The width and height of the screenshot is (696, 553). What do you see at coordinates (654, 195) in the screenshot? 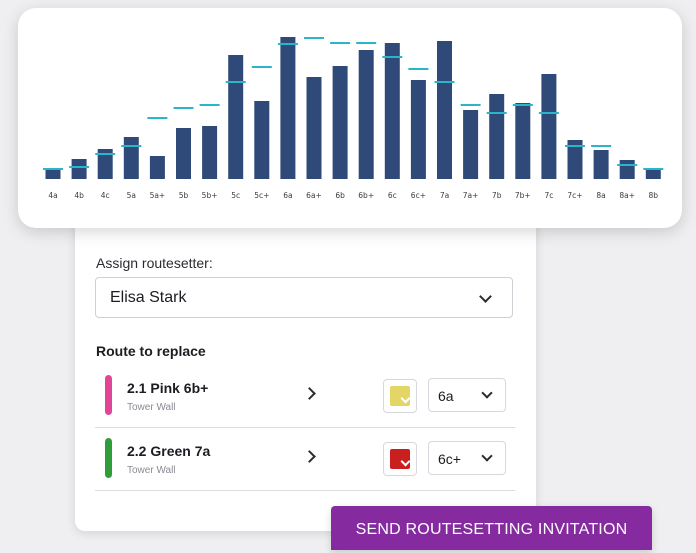
I see `x-tick-label: 8b` at bounding box center [654, 195].